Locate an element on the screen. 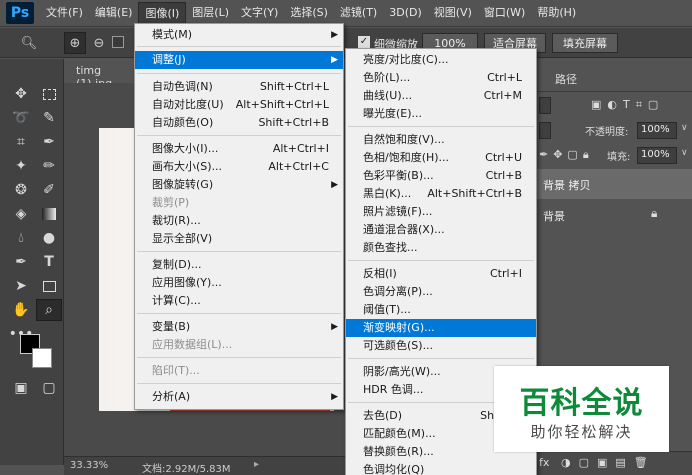 This screenshot has width=692, height=475. menu-item-adjustments: 调整(J) ▶ is located at coordinates (239, 60).